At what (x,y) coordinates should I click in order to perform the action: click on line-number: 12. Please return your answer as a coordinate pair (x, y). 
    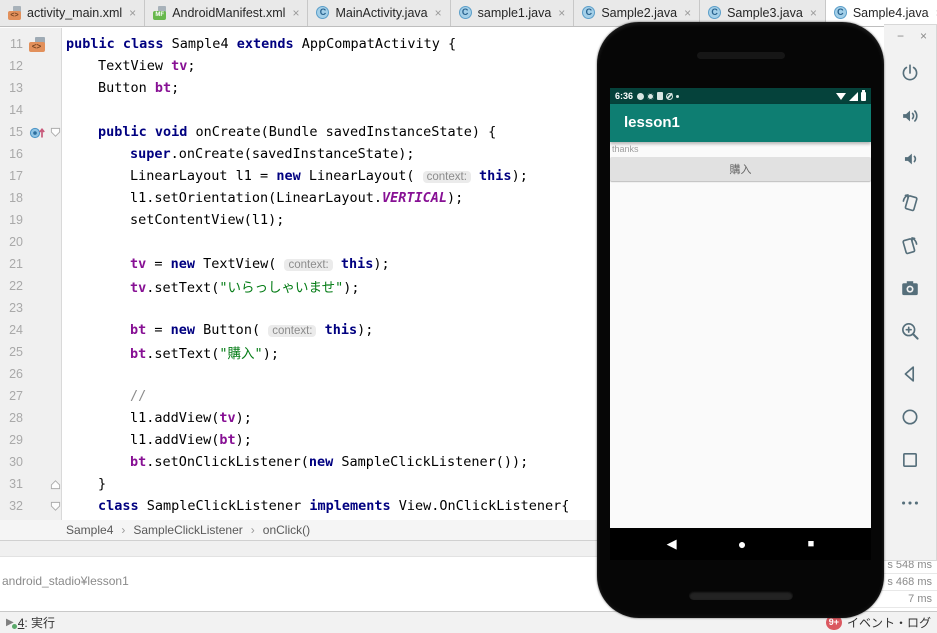
    Looking at the image, I should click on (16, 66).